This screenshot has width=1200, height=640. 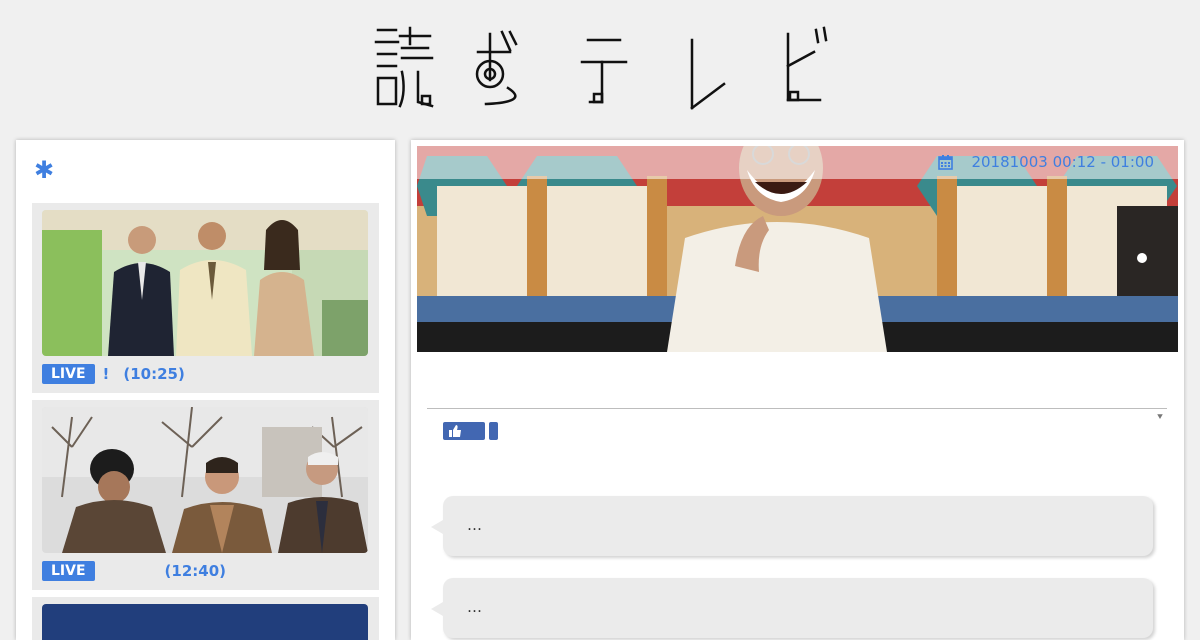 What do you see at coordinates (44, 170) in the screenshot?
I see `asterisk-icon: ✱` at bounding box center [44, 170].